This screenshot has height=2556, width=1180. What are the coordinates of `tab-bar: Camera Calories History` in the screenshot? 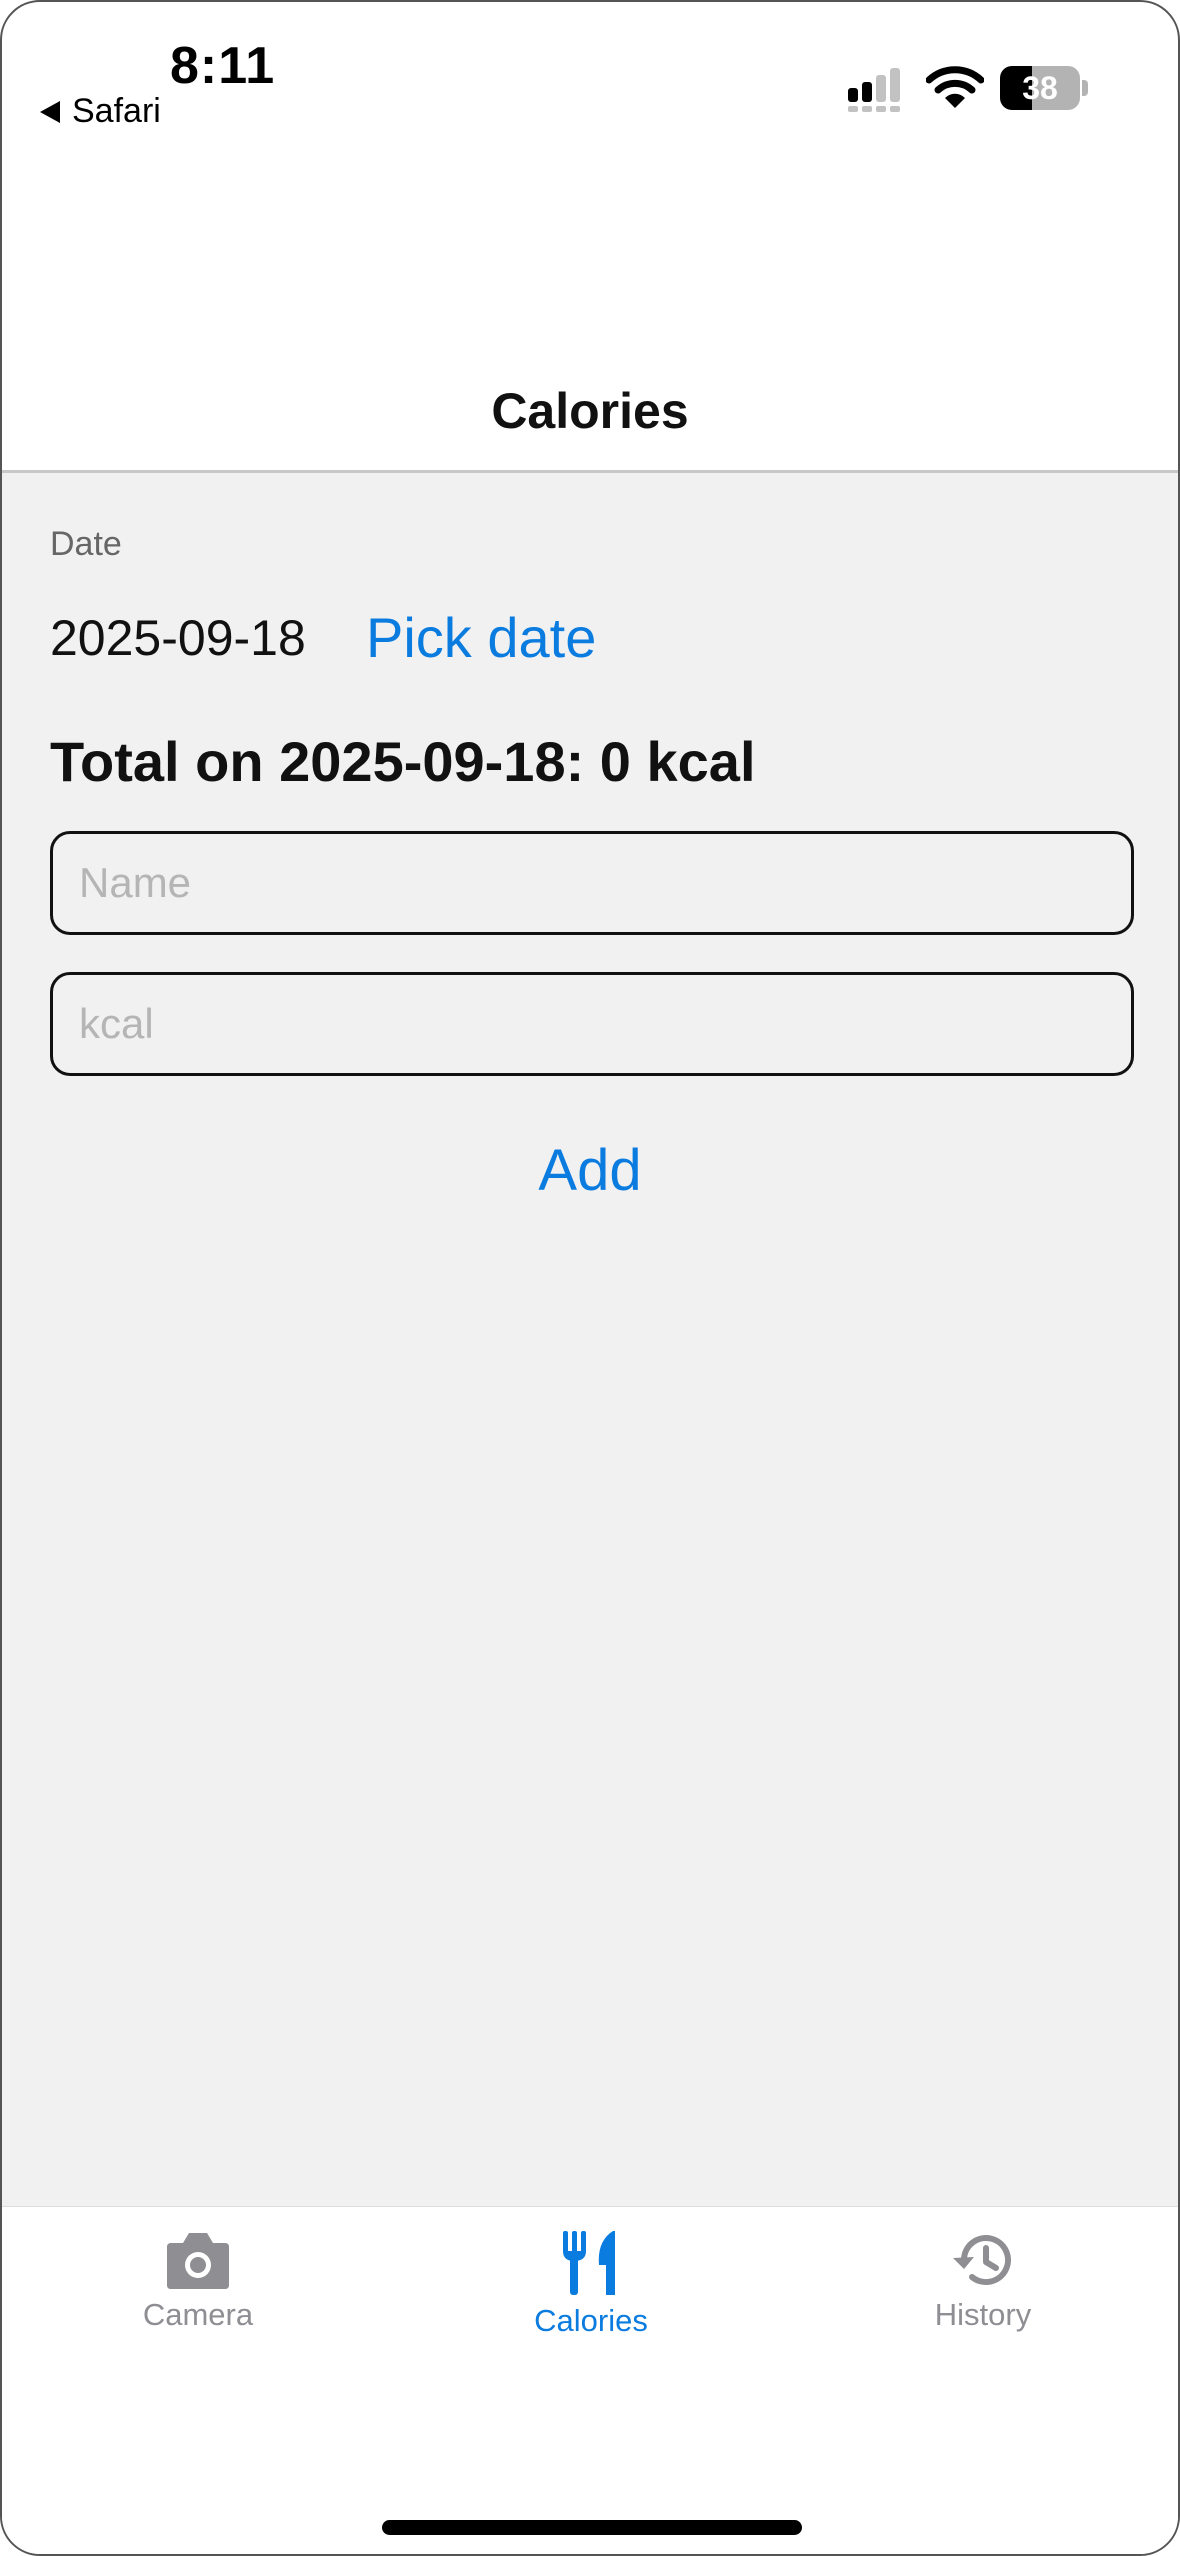 It's located at (590, 2380).